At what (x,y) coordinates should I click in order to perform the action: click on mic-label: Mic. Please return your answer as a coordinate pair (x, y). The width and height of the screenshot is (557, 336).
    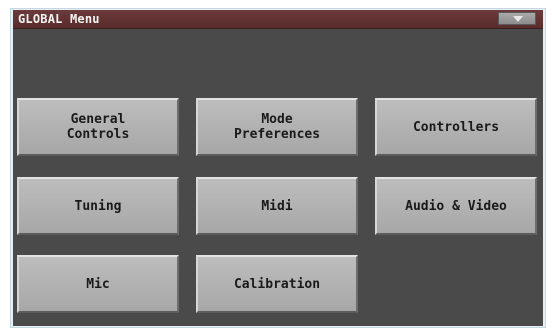
    Looking at the image, I should click on (98, 284).